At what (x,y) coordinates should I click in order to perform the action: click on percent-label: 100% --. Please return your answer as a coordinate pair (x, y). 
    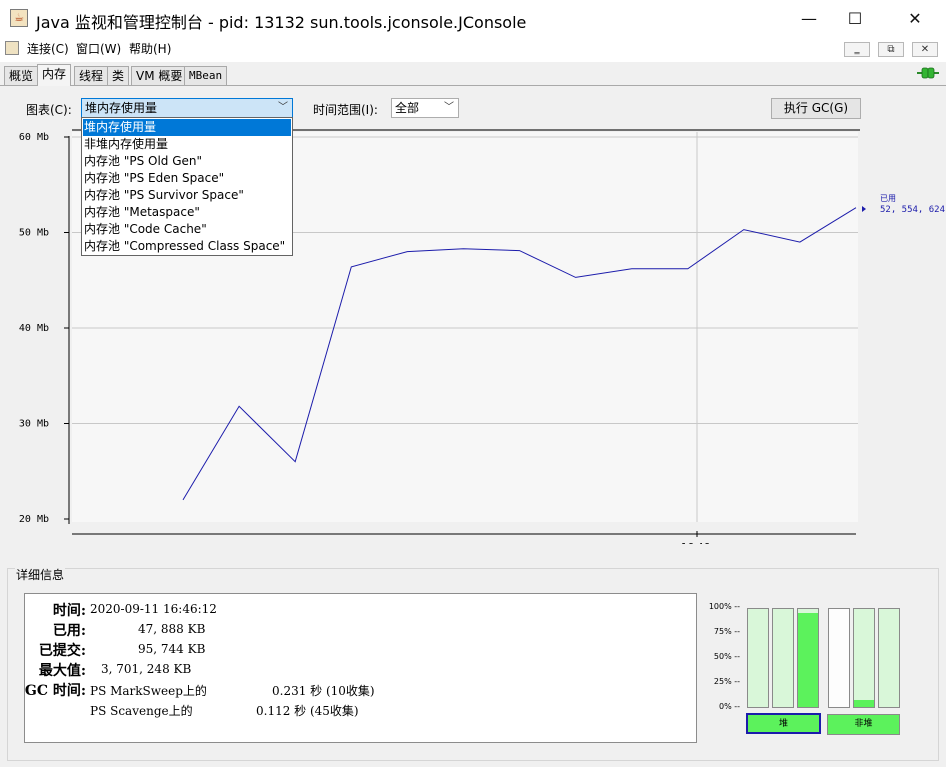
    Looking at the image, I should click on (724, 606).